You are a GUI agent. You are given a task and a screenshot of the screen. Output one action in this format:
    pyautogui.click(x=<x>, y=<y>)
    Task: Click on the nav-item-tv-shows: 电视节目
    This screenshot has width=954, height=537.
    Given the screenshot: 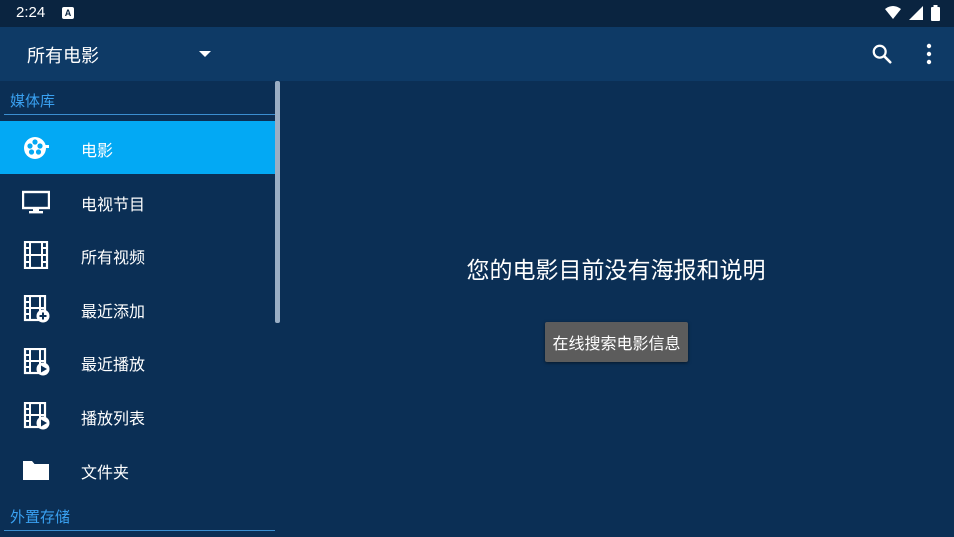 What is the action you would take?
    pyautogui.click(x=139, y=201)
    